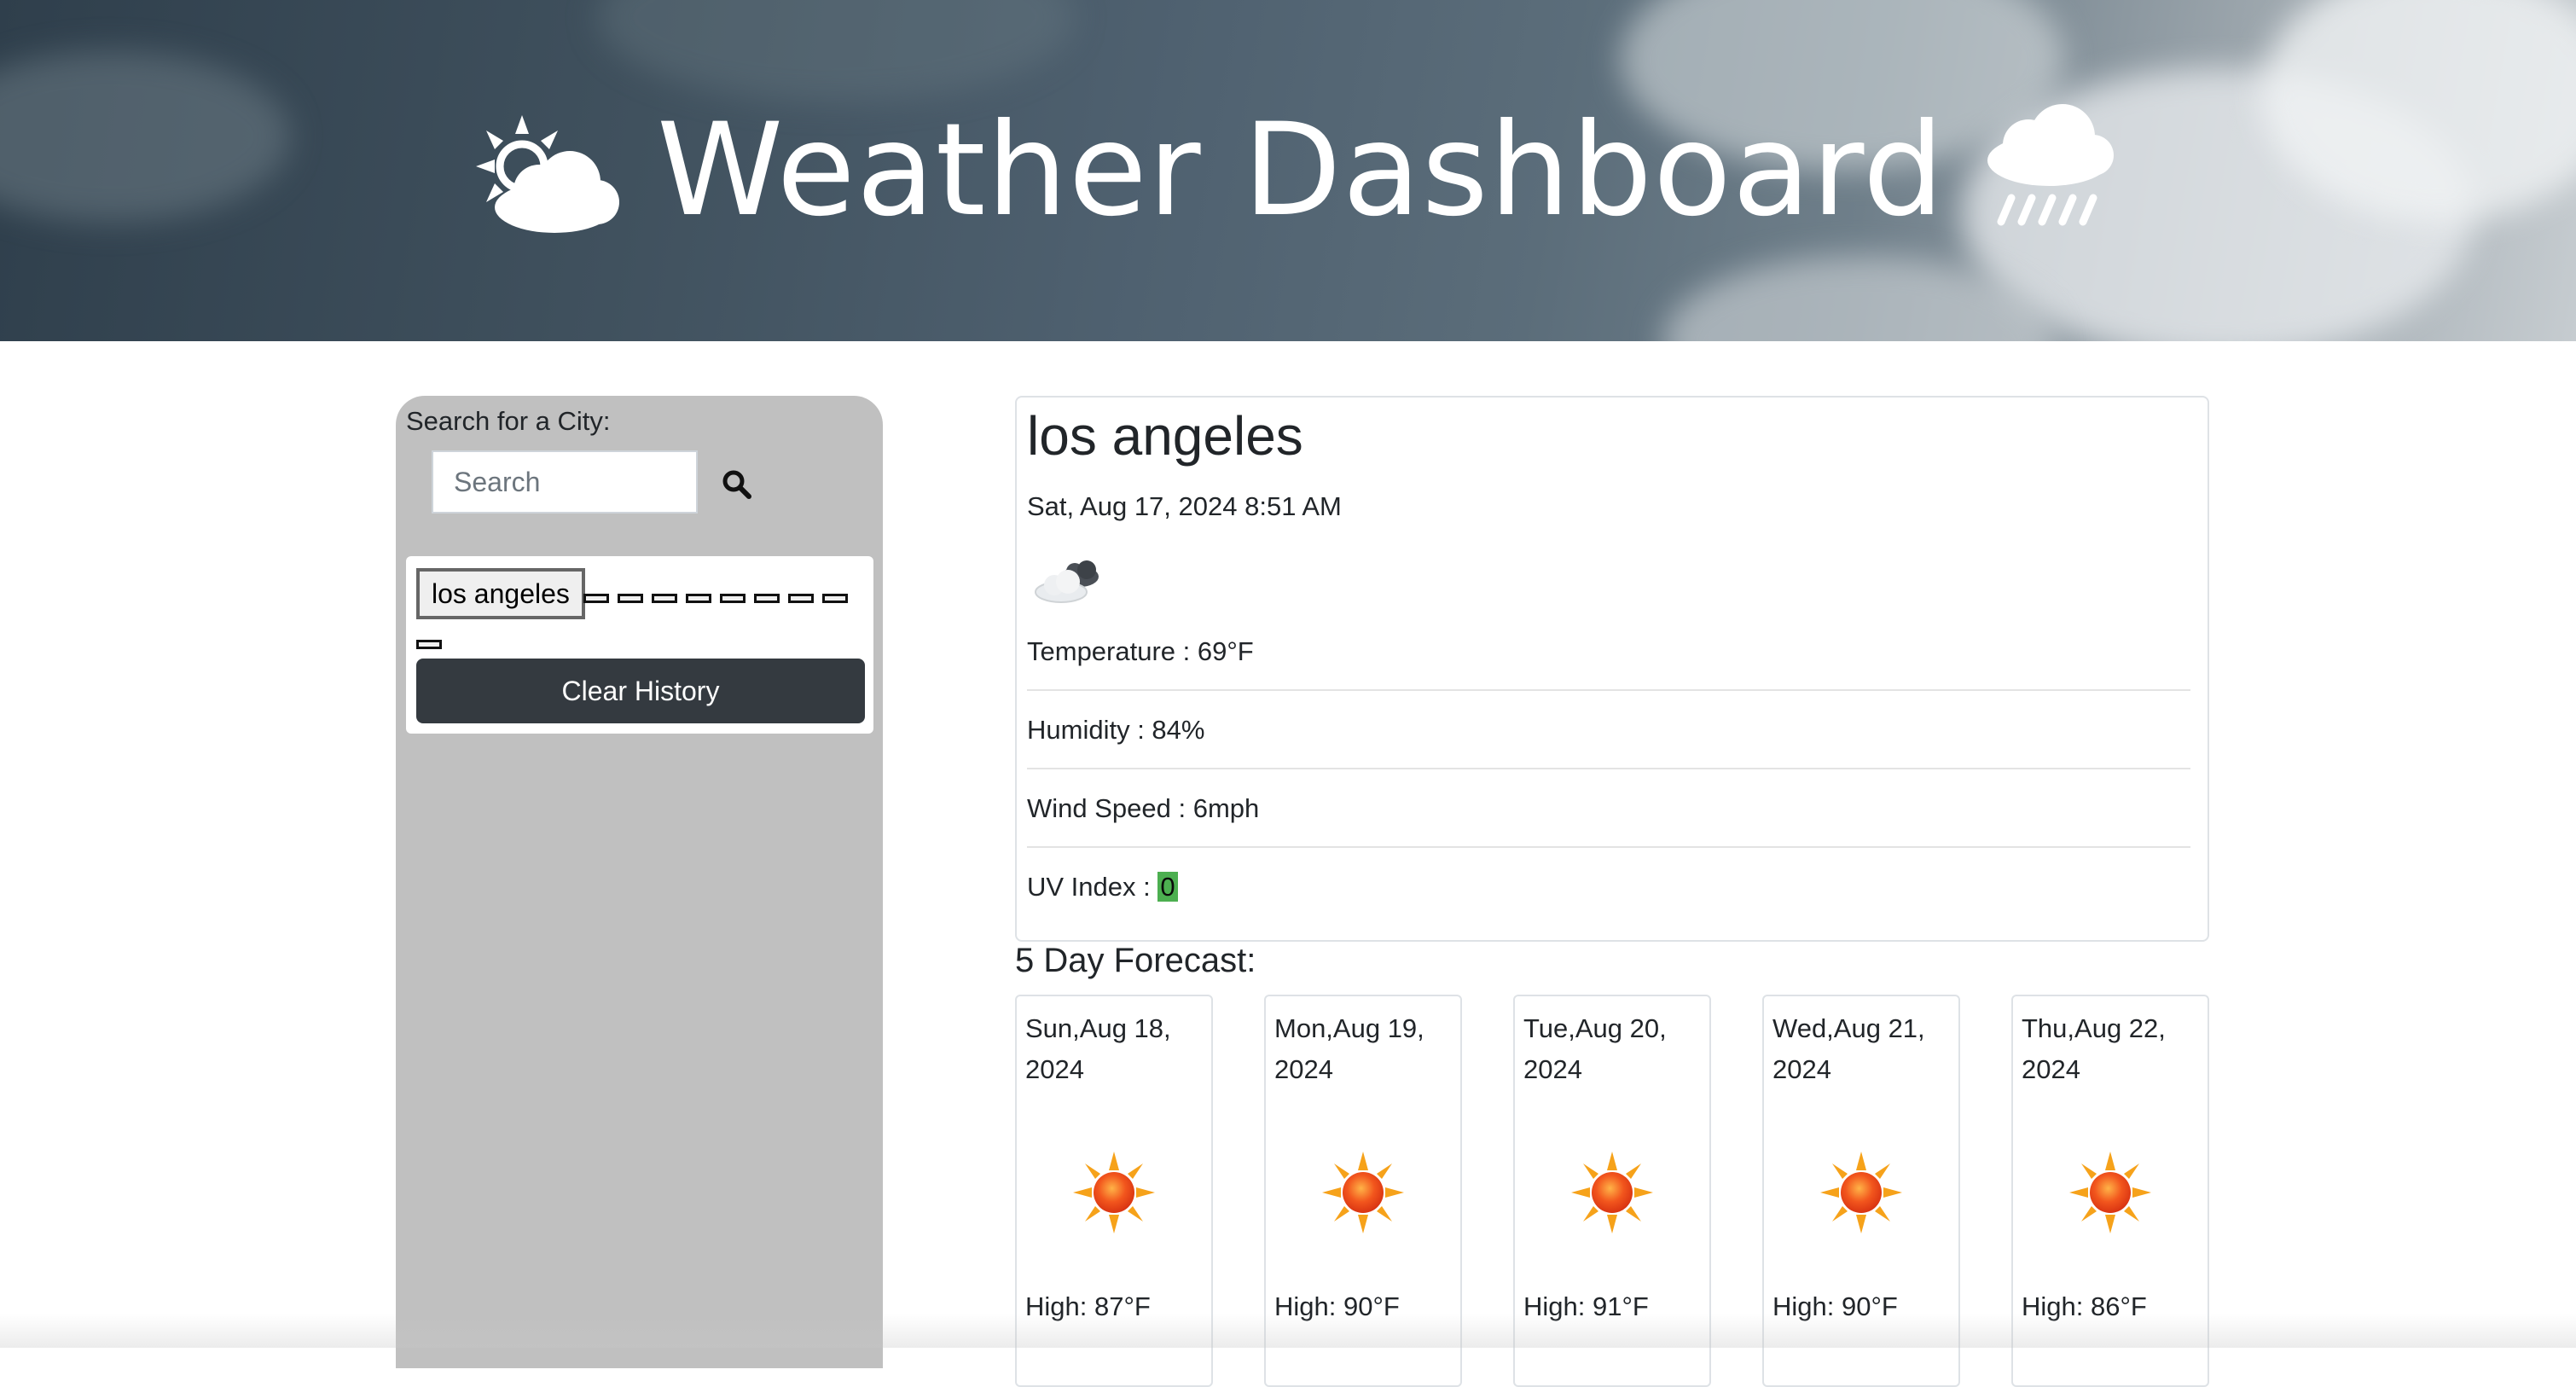 Image resolution: width=2576 pixels, height=1387 pixels. I want to click on forecast-date: Mon,Aug 19, 2024, so click(1349, 1048).